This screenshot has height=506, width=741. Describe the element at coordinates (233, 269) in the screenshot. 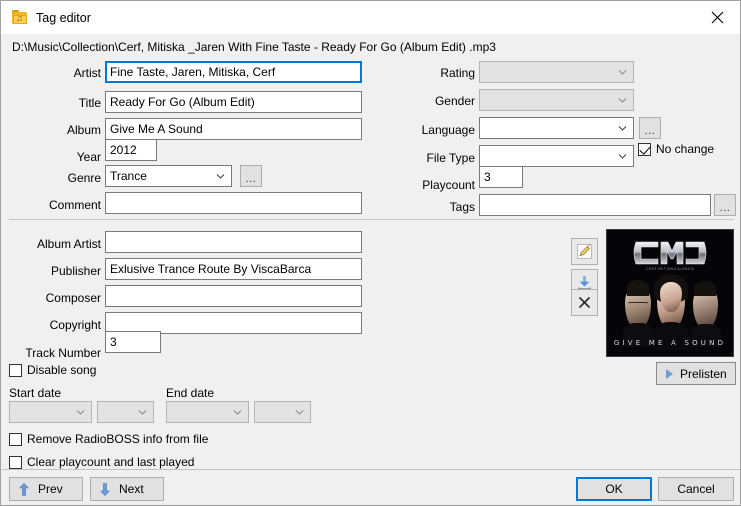

I see `publisher-input` at that location.